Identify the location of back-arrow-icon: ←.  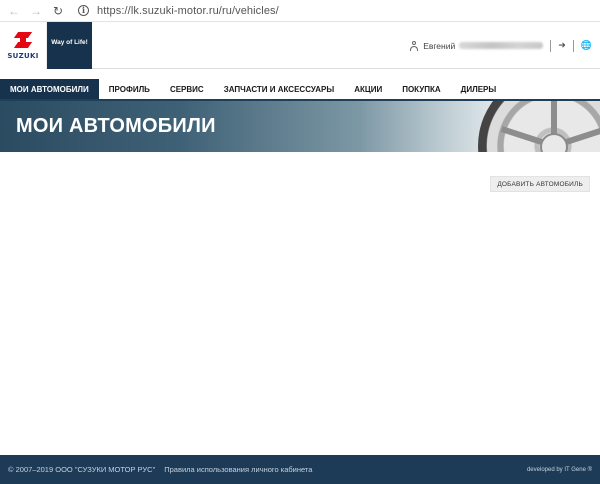
(14, 11).